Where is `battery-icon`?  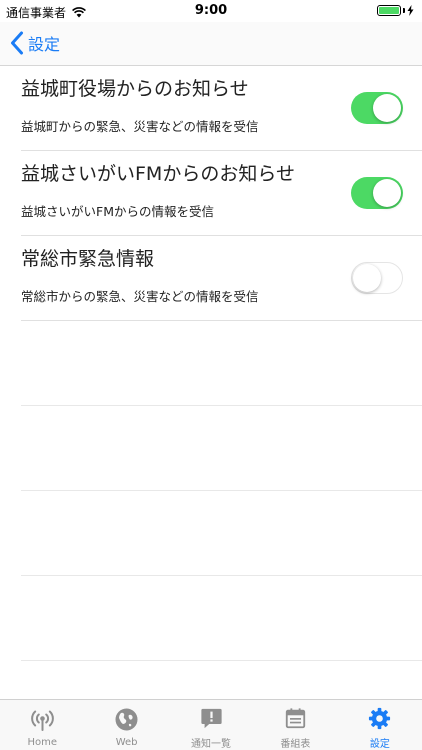
battery-icon is located at coordinates (389, 10).